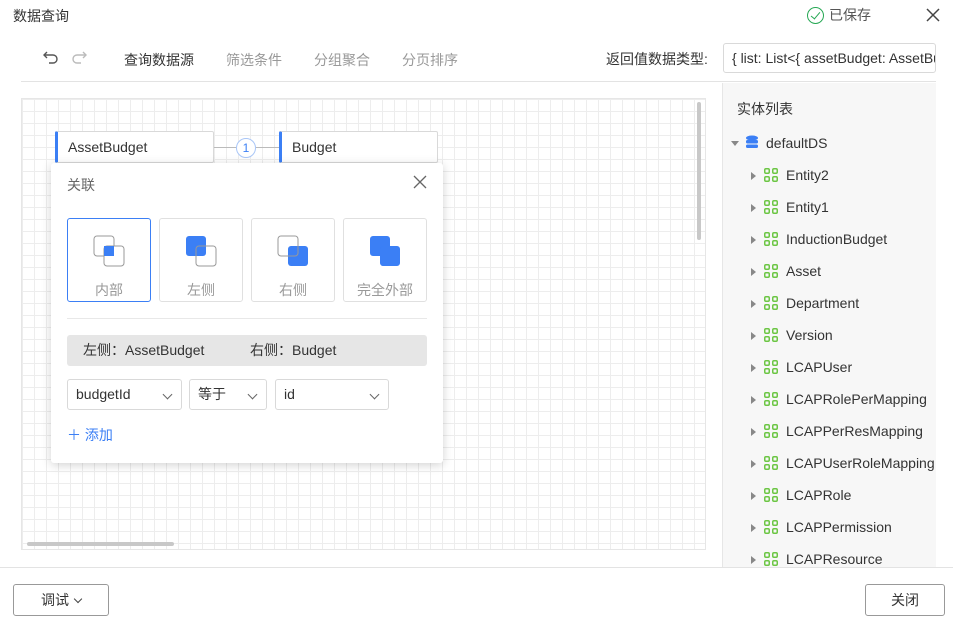 The height and width of the screenshot is (628, 953). Describe the element at coordinates (293, 260) in the screenshot. I see `join-type-right: 右侧` at that location.